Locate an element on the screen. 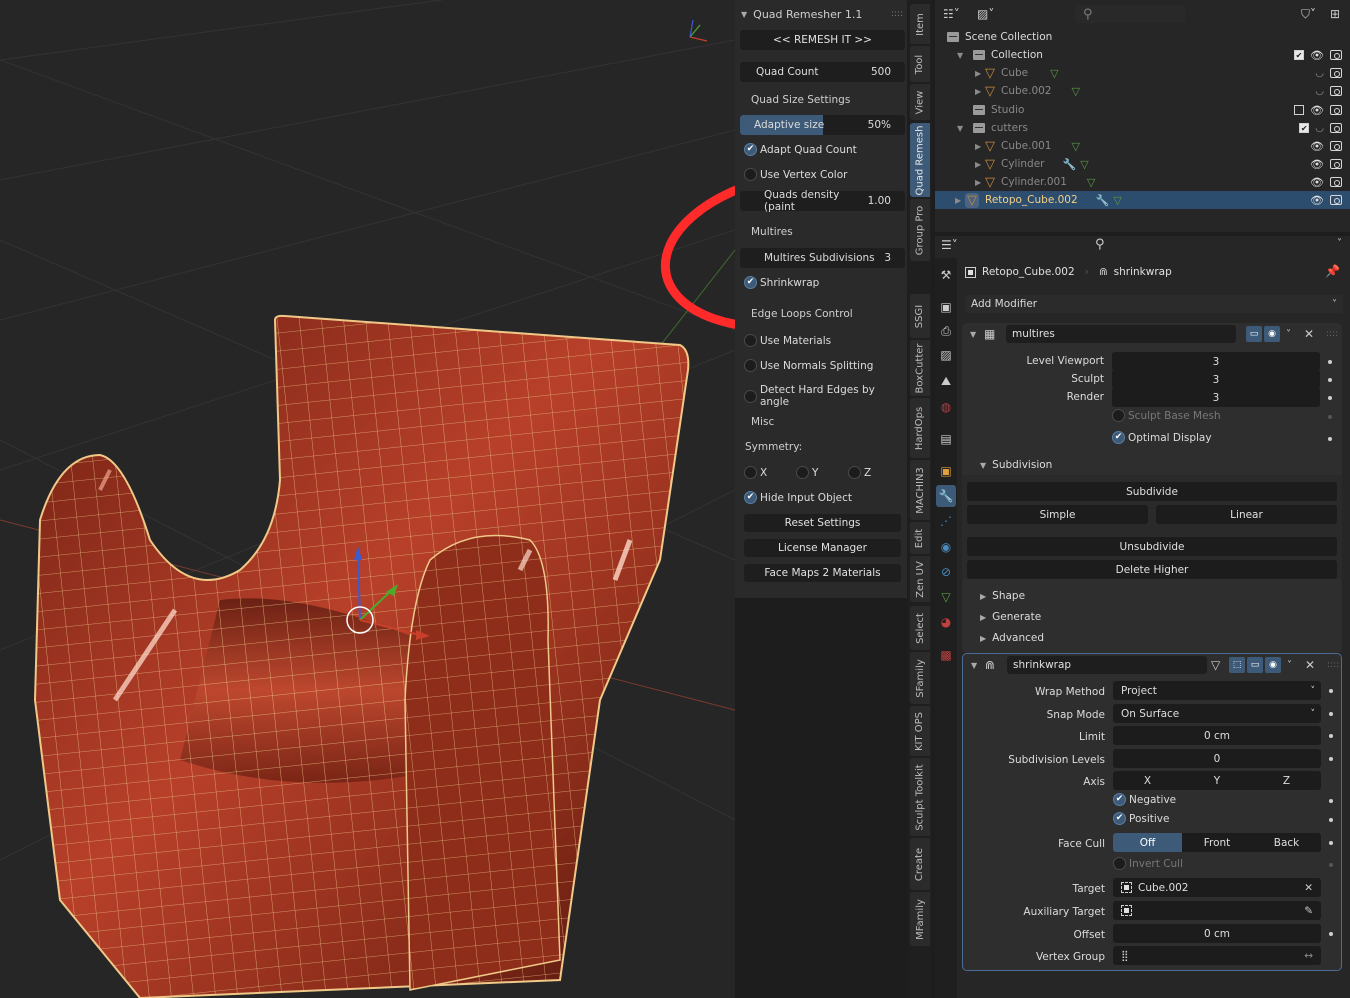  use-vertex-color-checkbox: Use Vertex Color is located at coordinates (795, 174).